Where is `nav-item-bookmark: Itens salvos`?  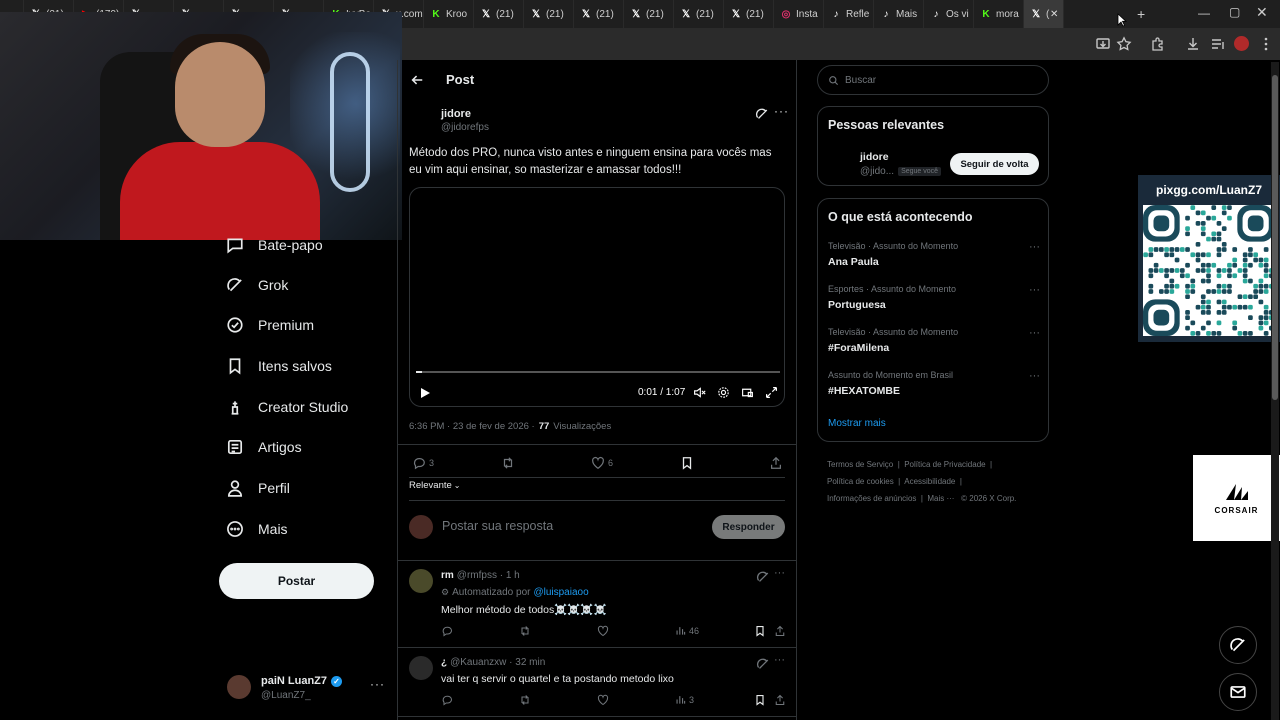 nav-item-bookmark: Itens salvos is located at coordinates (279, 366).